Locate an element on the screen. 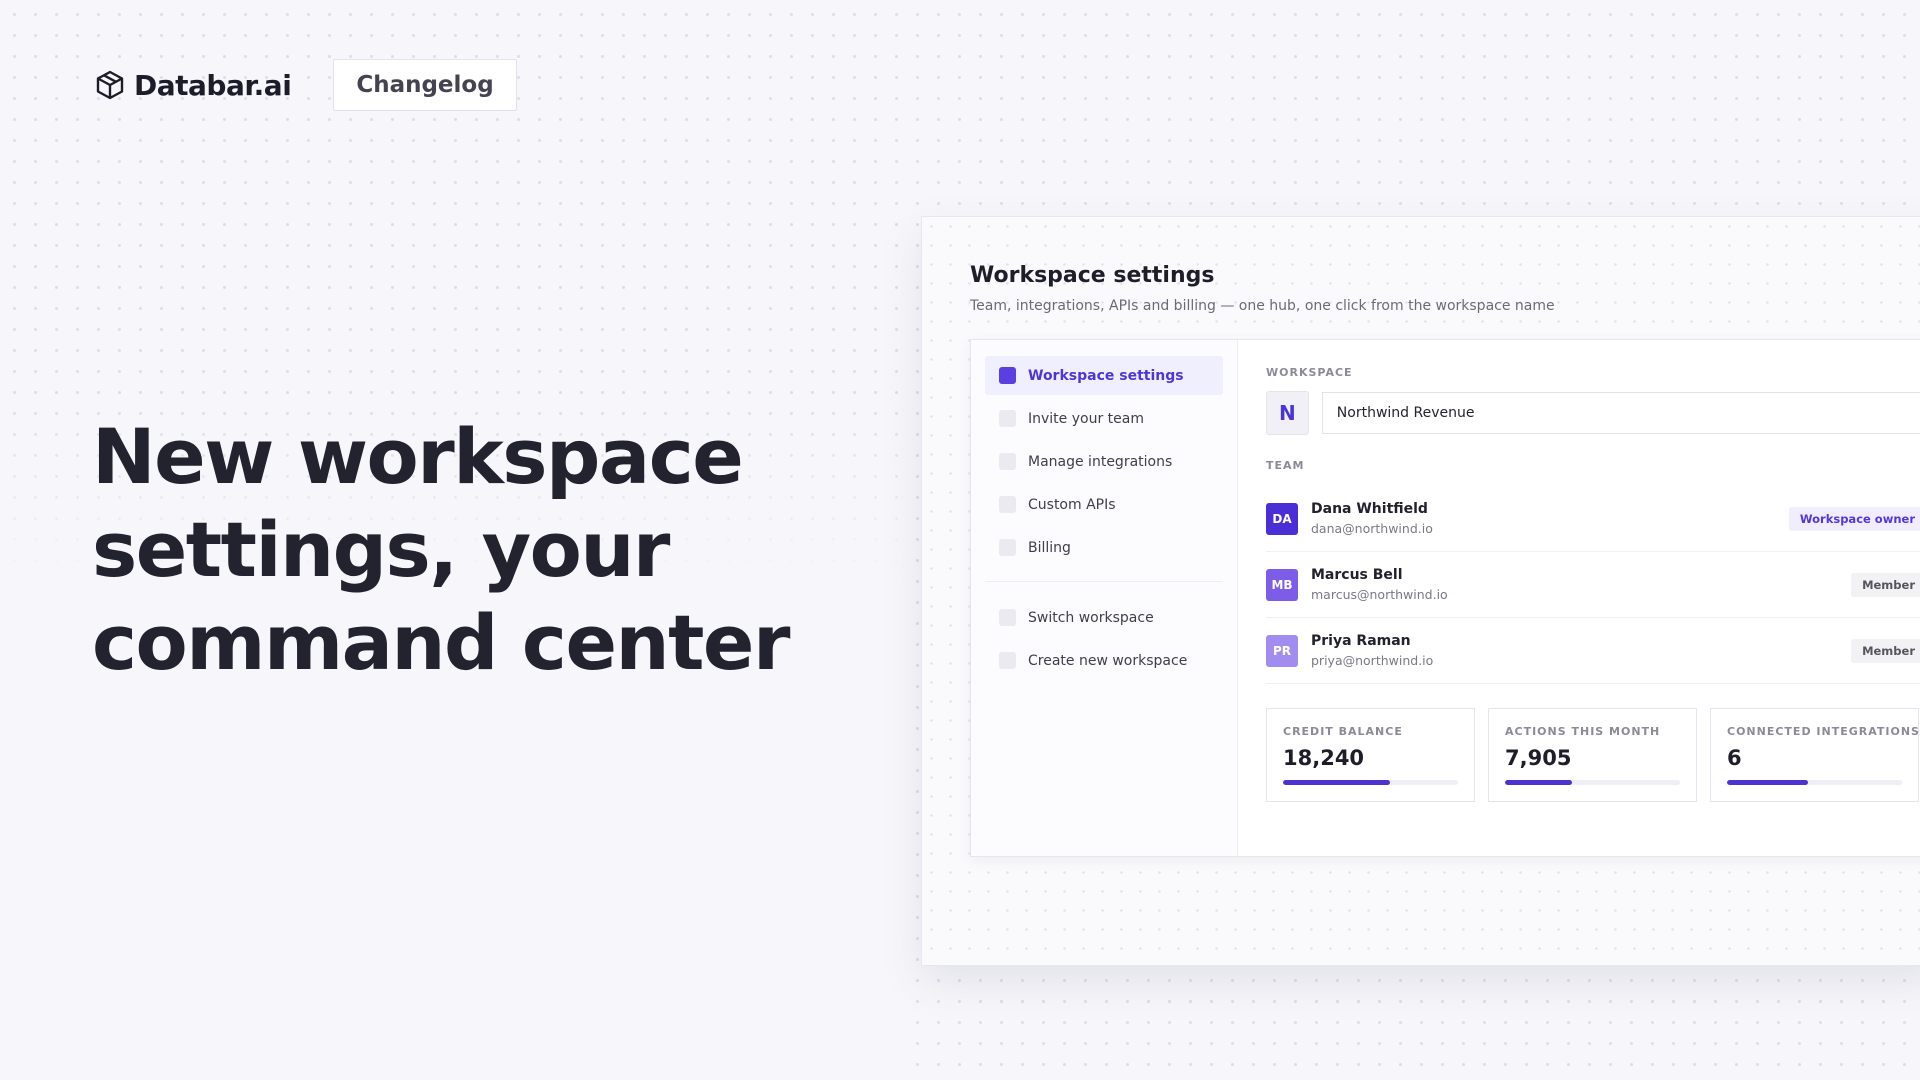 The height and width of the screenshot is (1080, 1920). settings-title: Workspace settings is located at coordinates (1092, 275).